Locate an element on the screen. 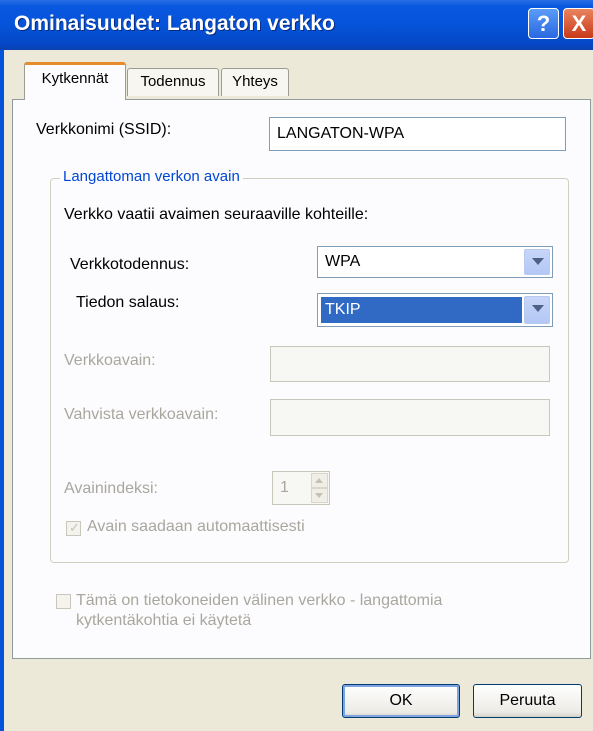 The height and width of the screenshot is (731, 593). adhoc-checkbox is located at coordinates (63, 601).